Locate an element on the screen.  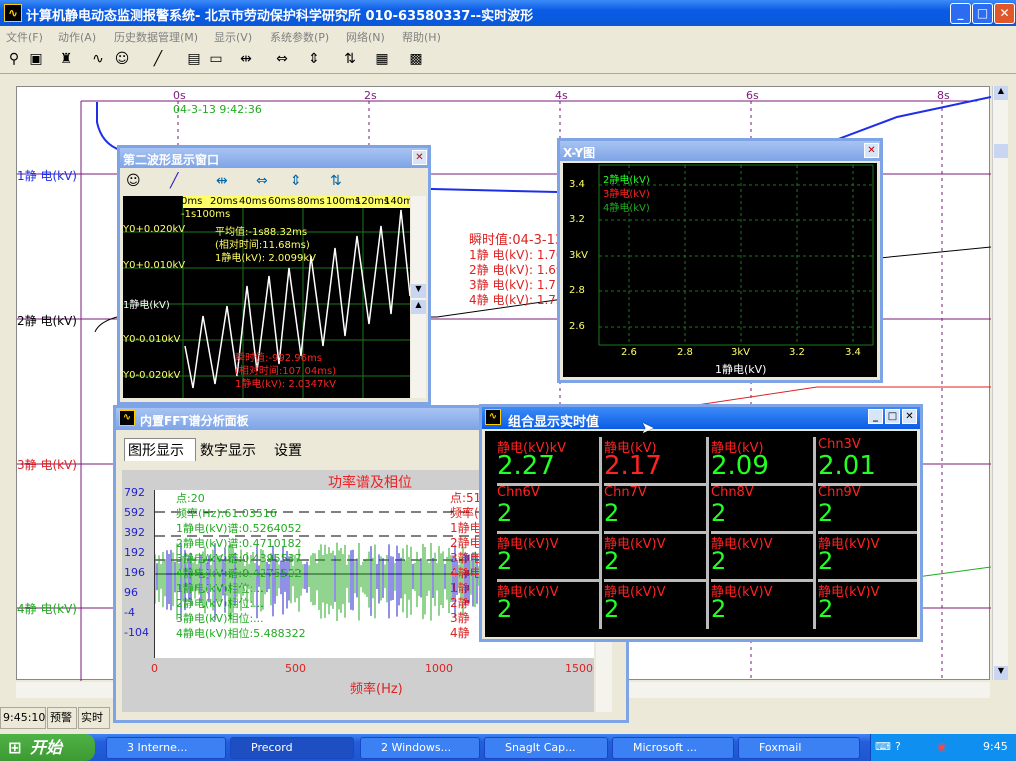
start-button: ⊞ 开始 is located at coordinates (47, 747).